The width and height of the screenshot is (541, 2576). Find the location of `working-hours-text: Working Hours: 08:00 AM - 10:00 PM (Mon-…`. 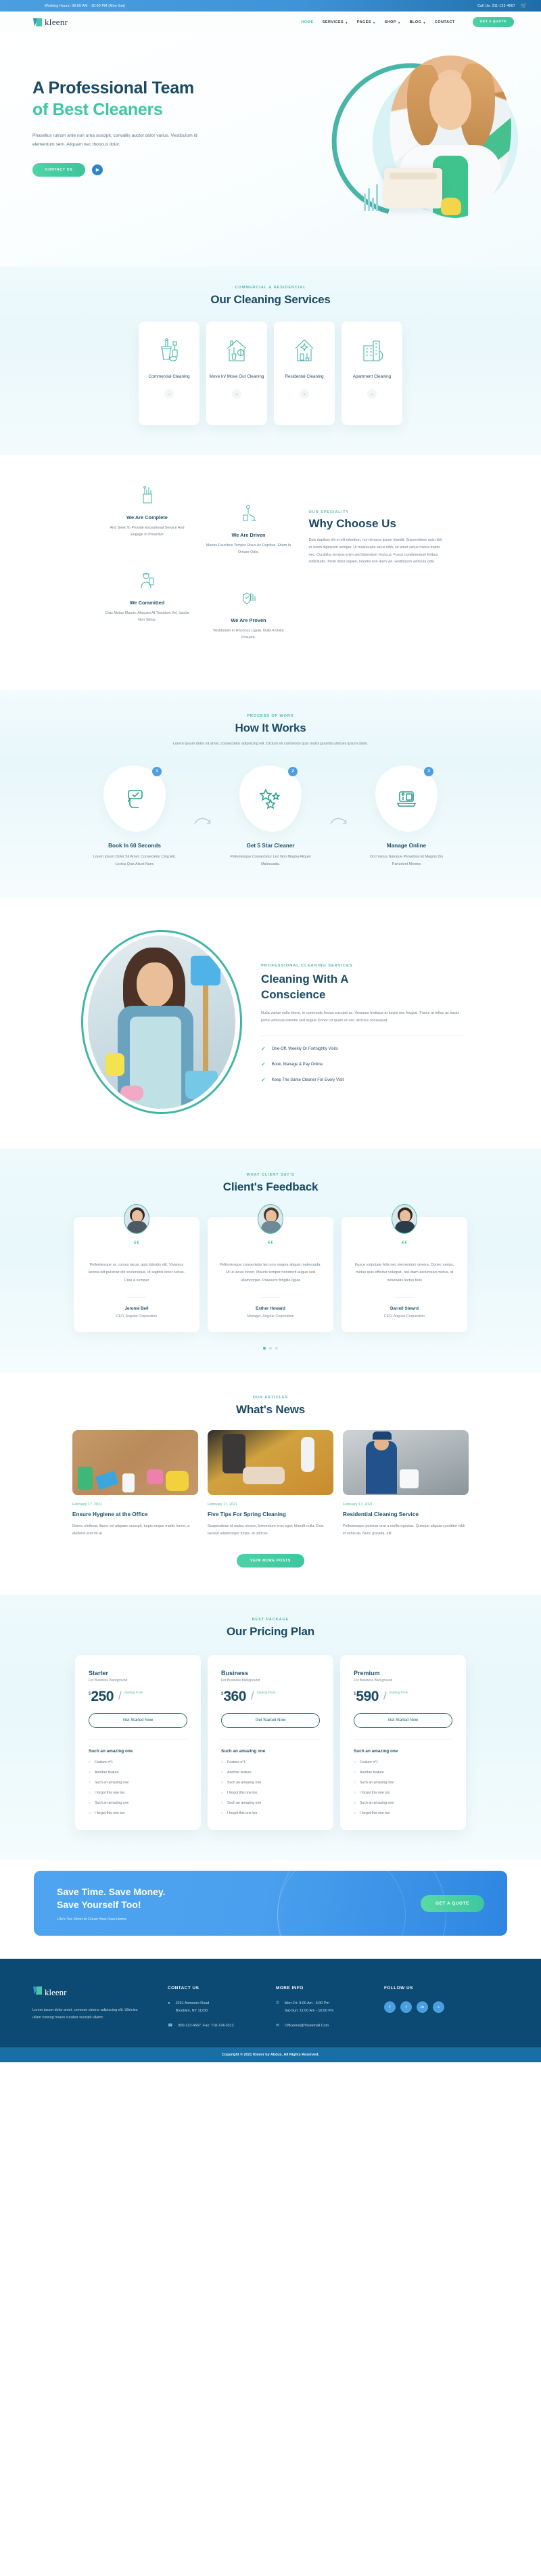

working-hours-text: Working Hours: 08:00 AM - 10:00 PM (Mon-… is located at coordinates (86, 5).